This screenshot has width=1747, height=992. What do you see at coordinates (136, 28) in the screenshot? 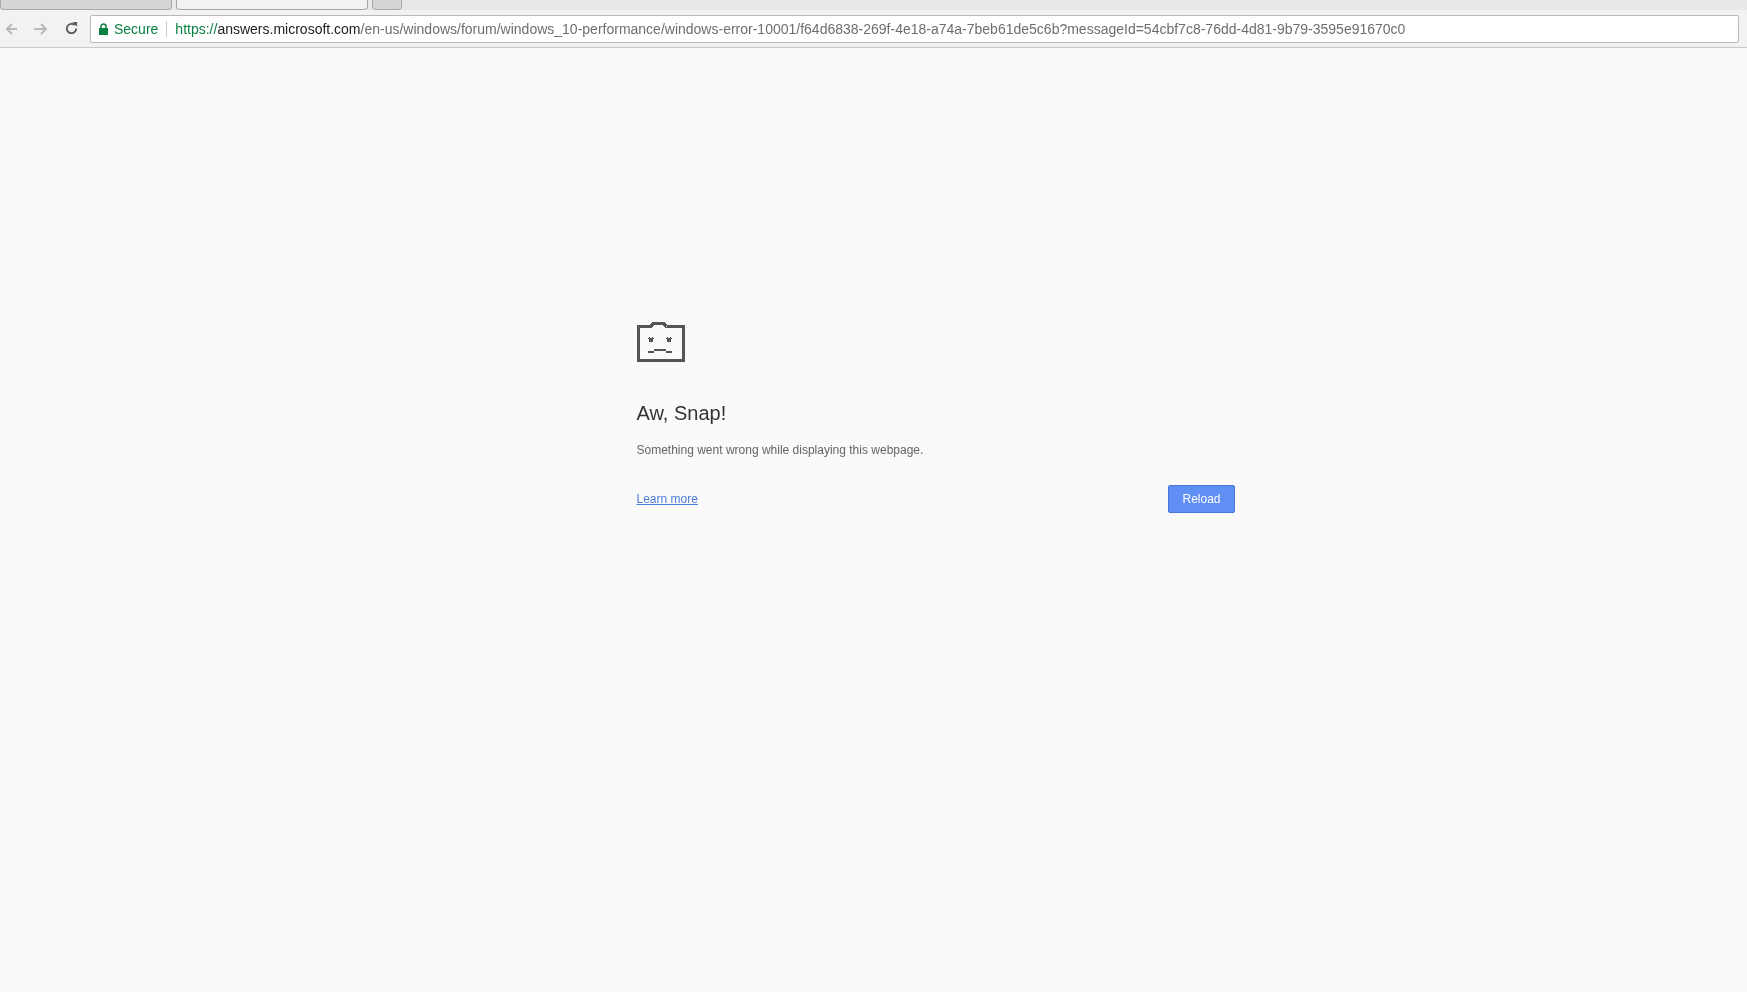
I see `security-label: Secure` at bounding box center [136, 28].